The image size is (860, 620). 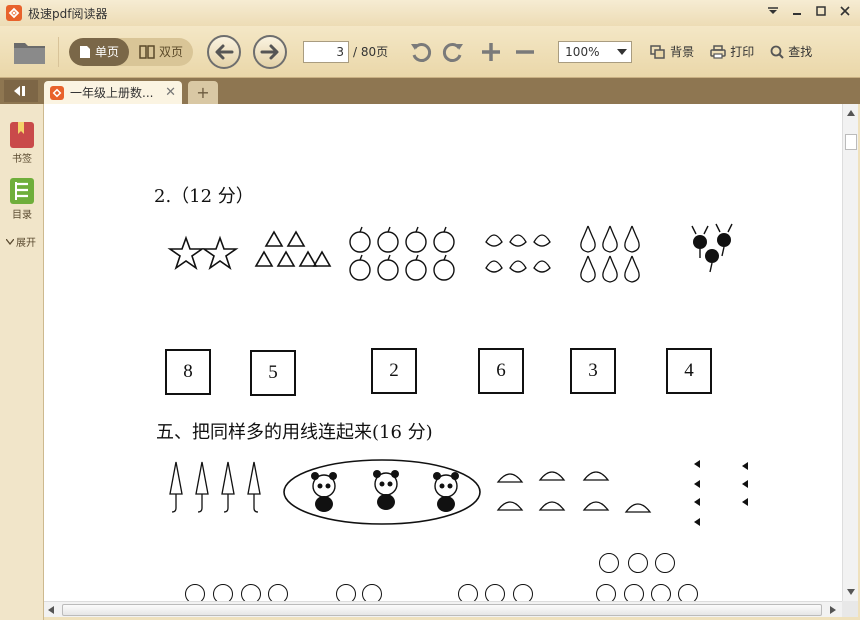 I want to click on window-title: 极速pdf阅读器, so click(x=68, y=13).